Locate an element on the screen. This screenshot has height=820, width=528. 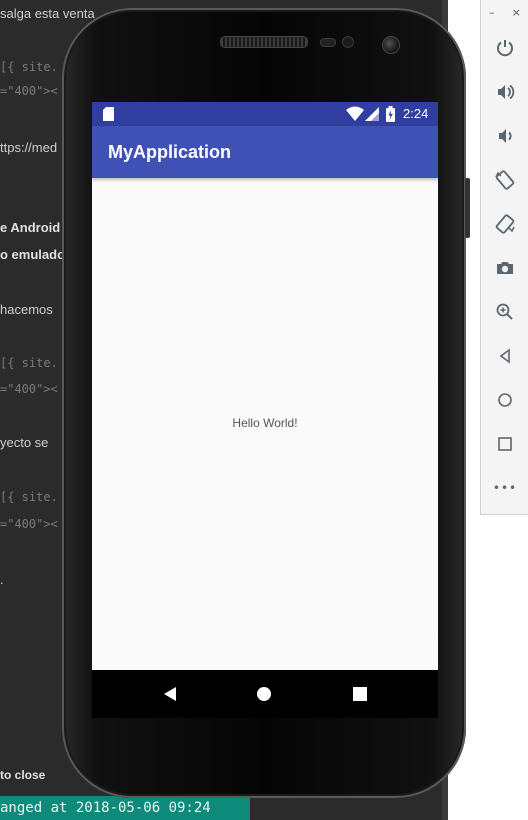
back-icon is located at coordinates (504, 356).